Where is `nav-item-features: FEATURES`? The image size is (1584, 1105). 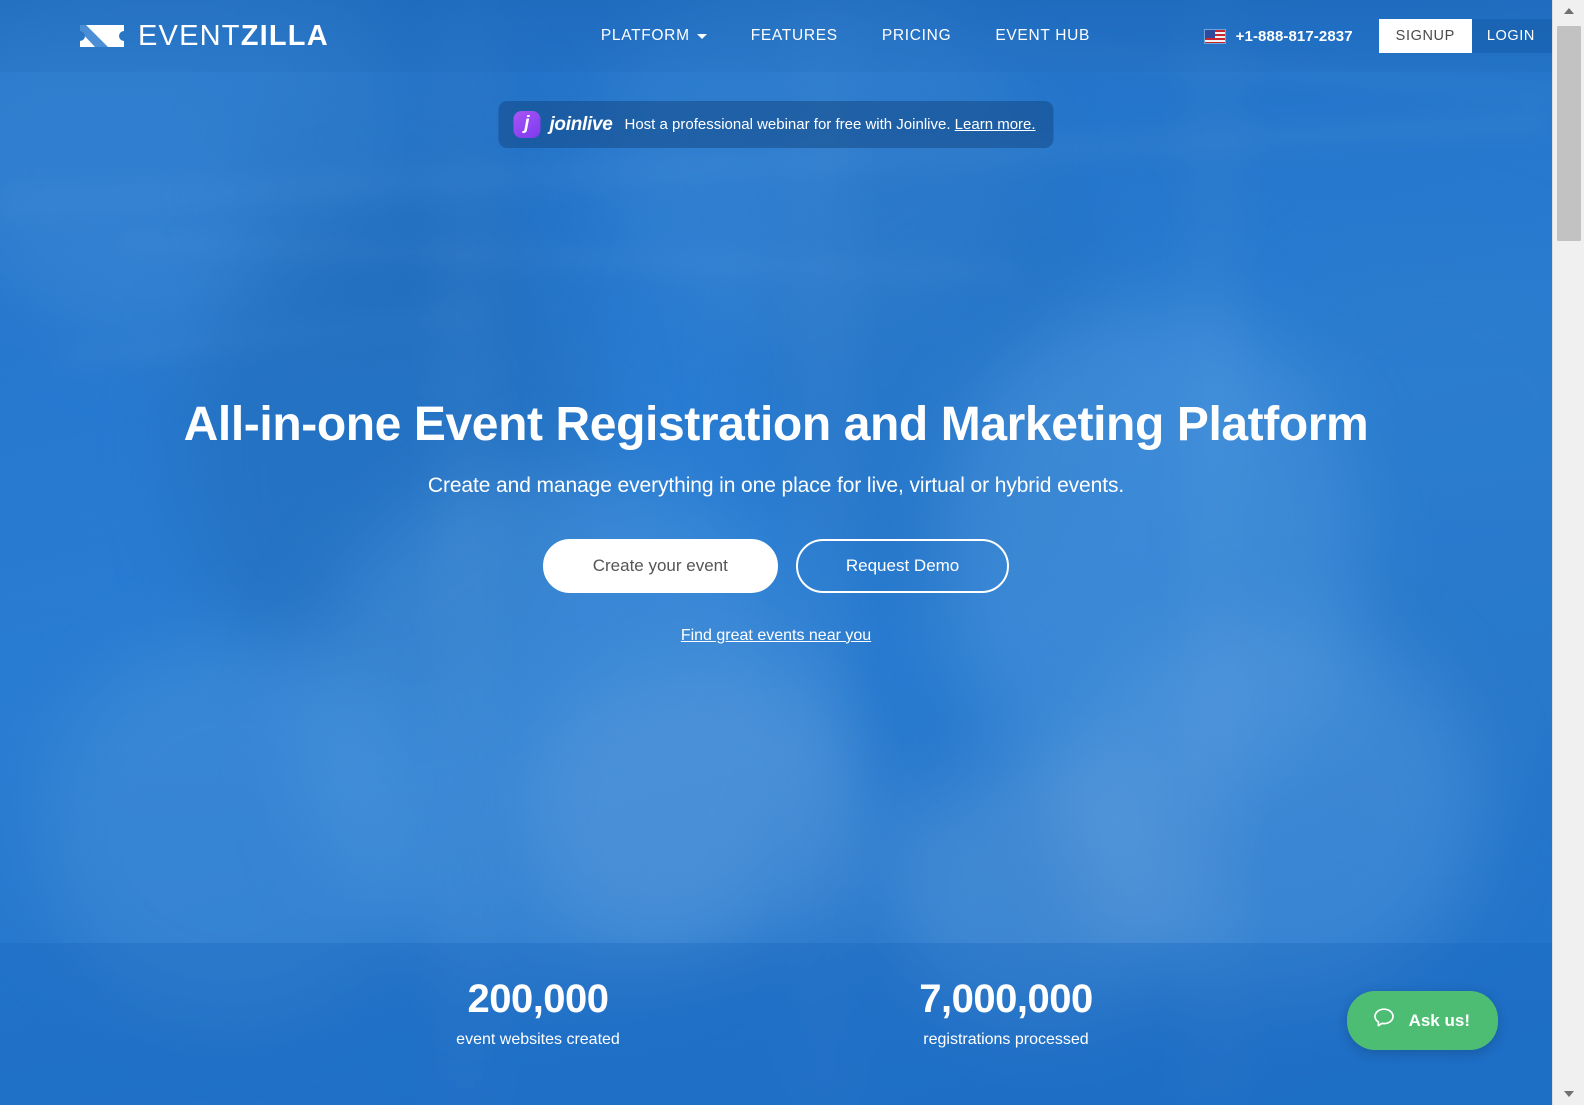
nav-item-features: FEATURES is located at coordinates (794, 36).